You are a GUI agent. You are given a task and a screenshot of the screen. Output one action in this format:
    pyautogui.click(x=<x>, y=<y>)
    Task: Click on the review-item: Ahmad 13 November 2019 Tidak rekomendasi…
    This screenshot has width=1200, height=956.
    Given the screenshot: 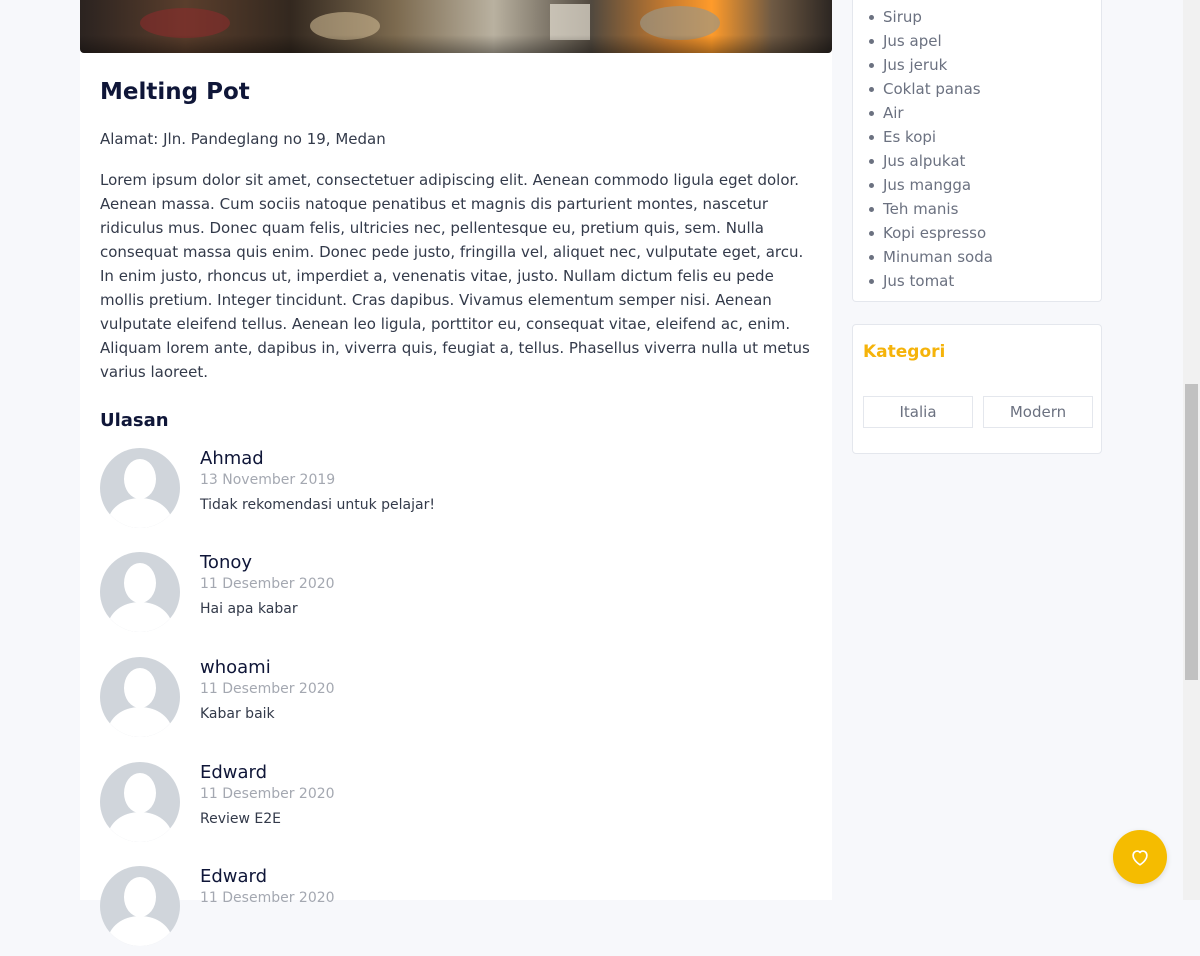 What is the action you would take?
    pyautogui.click(x=450, y=493)
    